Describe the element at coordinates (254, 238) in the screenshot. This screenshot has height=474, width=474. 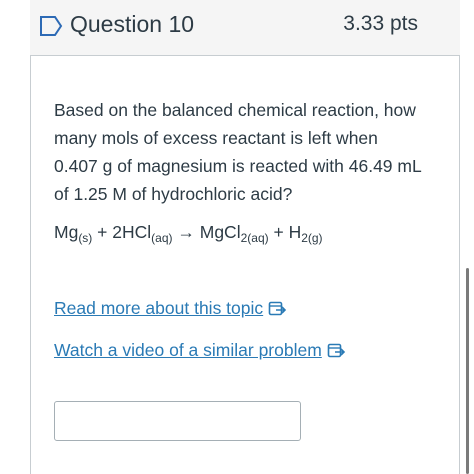
I see `eq-mgcl-state: 2(aq)` at that location.